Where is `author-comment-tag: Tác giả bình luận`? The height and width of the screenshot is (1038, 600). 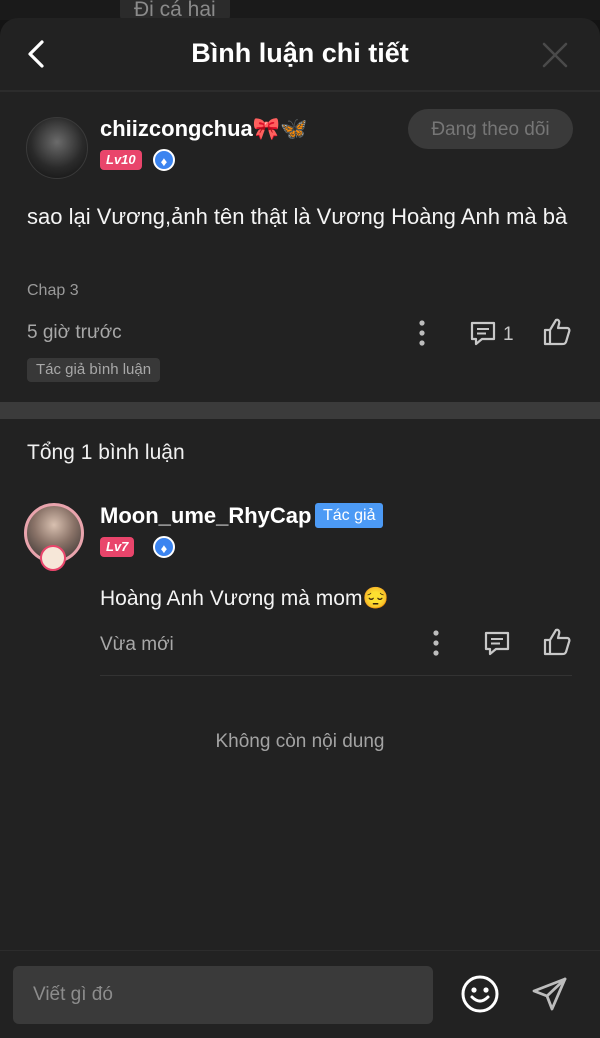
author-comment-tag: Tác giả bình luận is located at coordinates (94, 370).